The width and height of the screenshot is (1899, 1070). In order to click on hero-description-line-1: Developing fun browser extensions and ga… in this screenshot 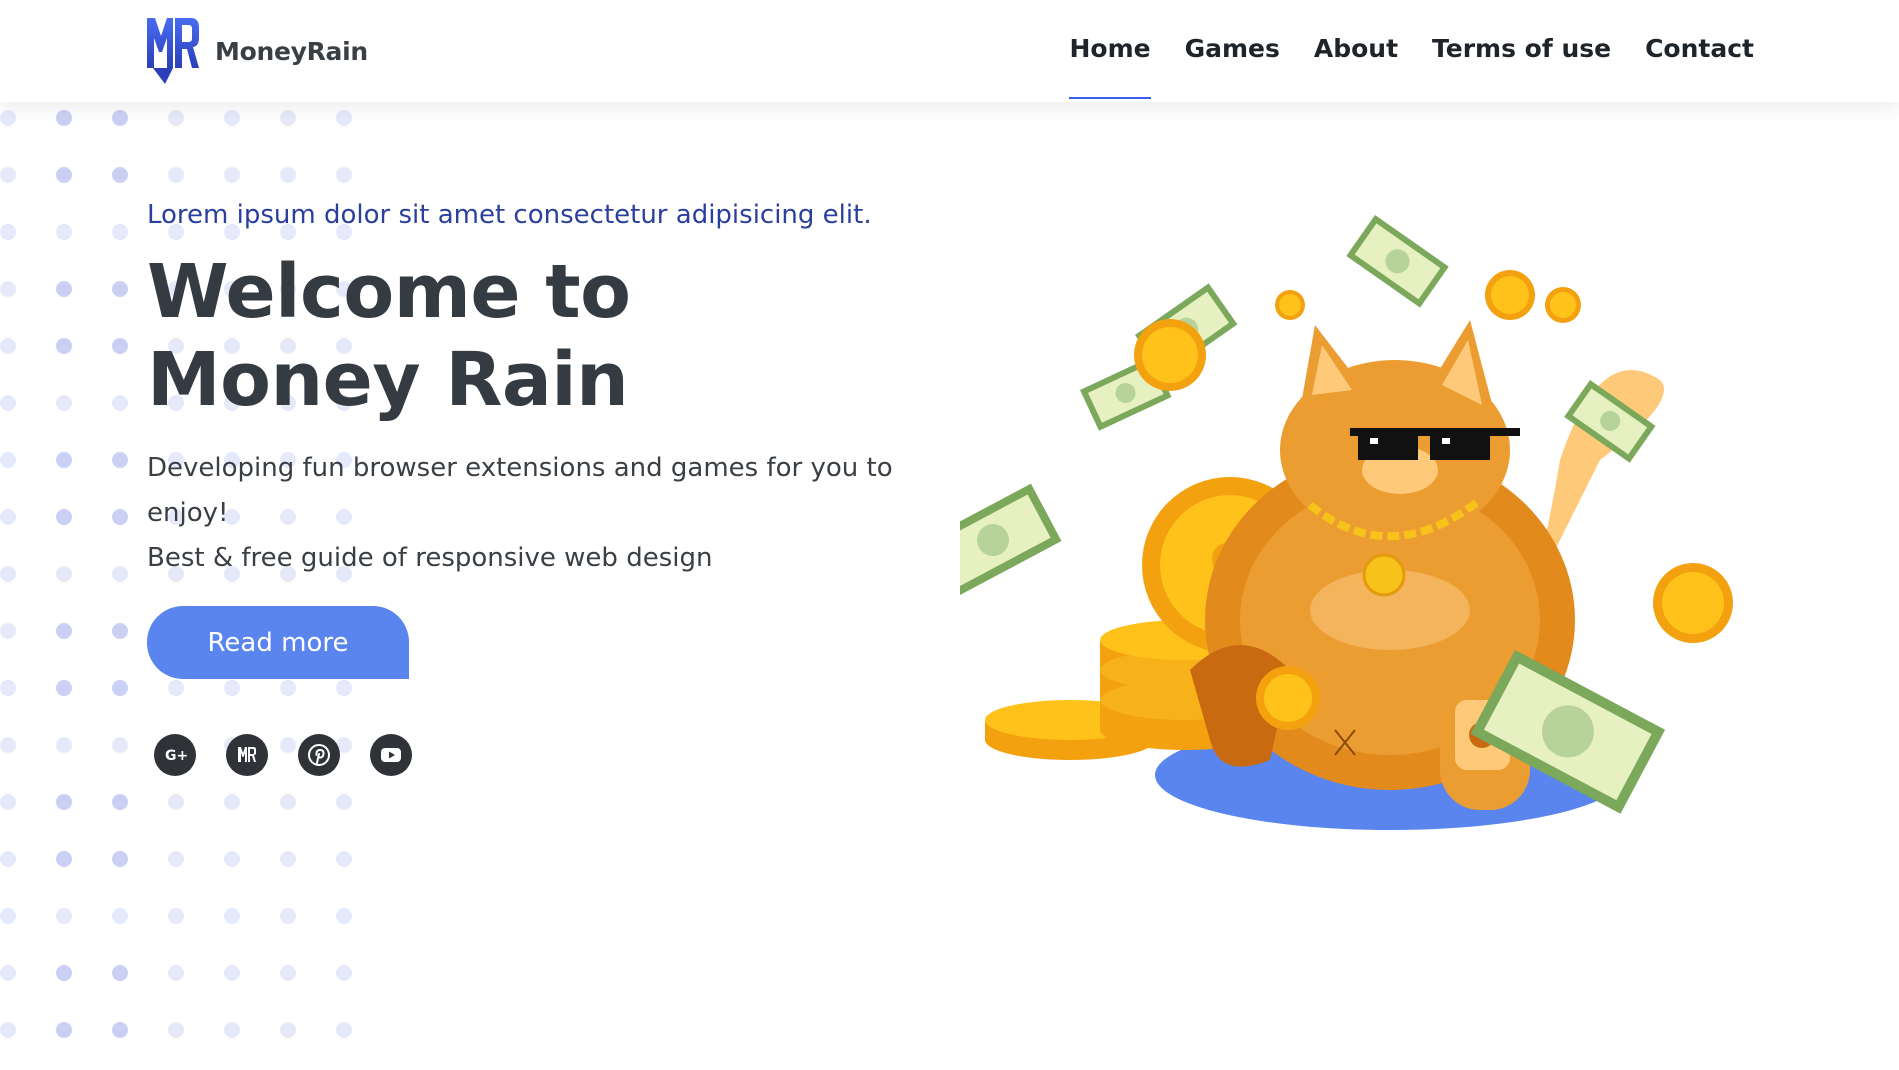, I will do `click(520, 490)`.